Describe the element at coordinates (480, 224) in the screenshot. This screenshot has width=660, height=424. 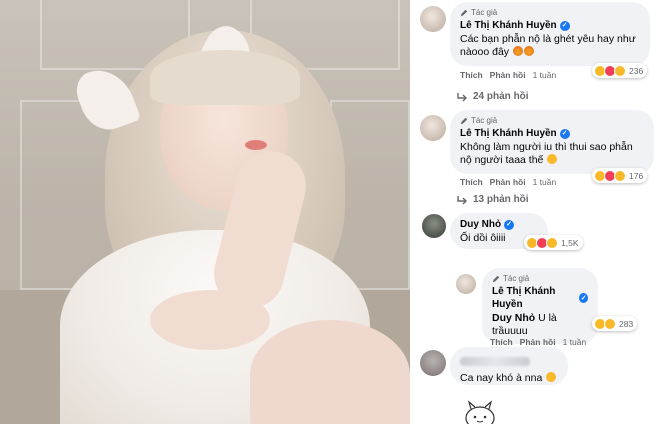
I see `commenter-name: Duy Nhỏ` at that location.